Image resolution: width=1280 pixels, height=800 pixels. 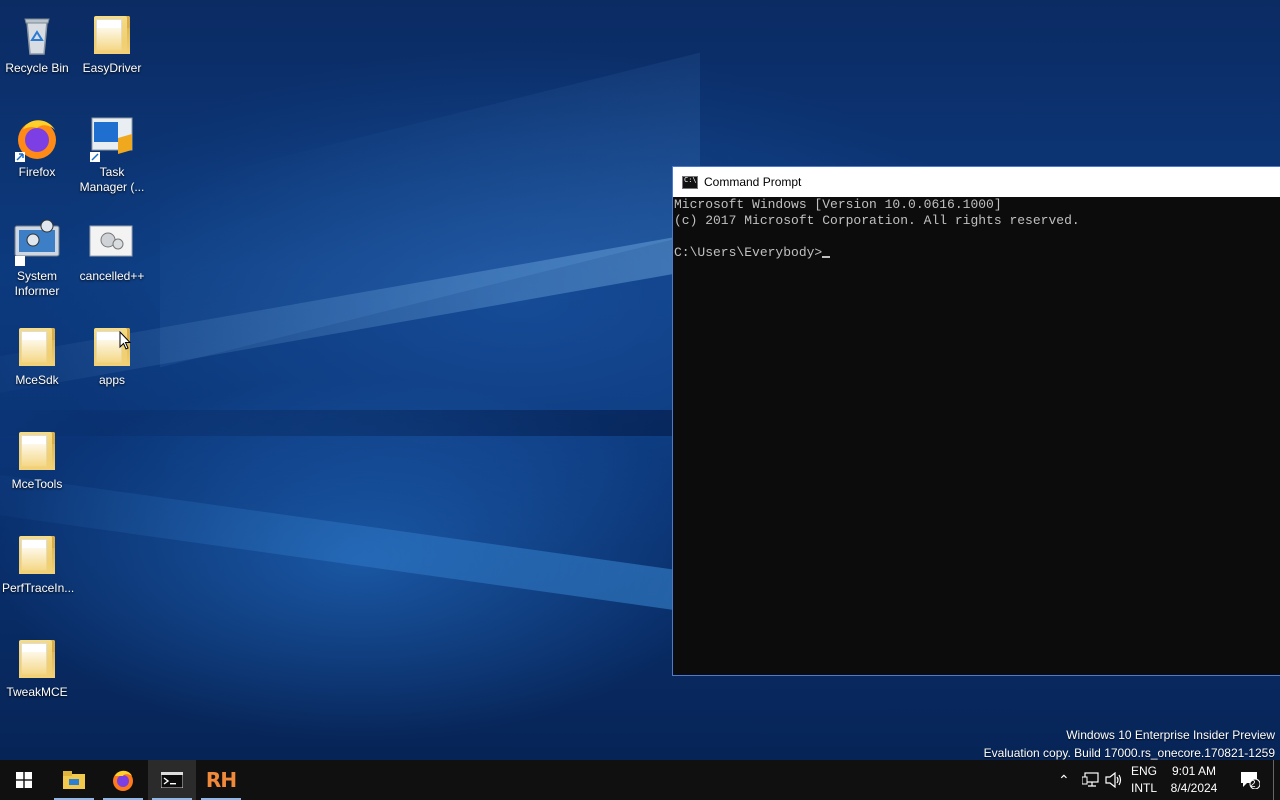 I want to click on window-title: Command Prompt, so click(x=753, y=182).